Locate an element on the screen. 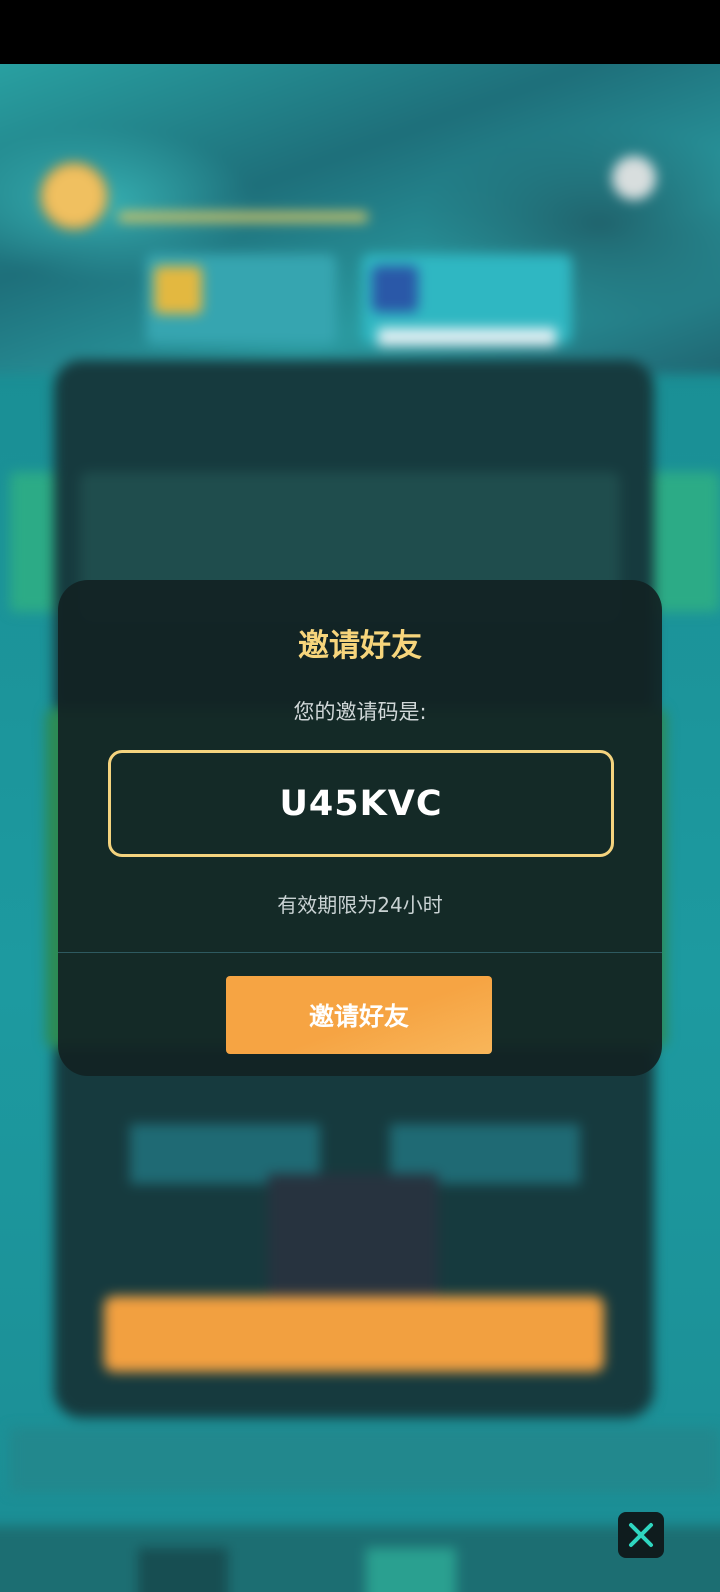  status-bar is located at coordinates (360, 32).